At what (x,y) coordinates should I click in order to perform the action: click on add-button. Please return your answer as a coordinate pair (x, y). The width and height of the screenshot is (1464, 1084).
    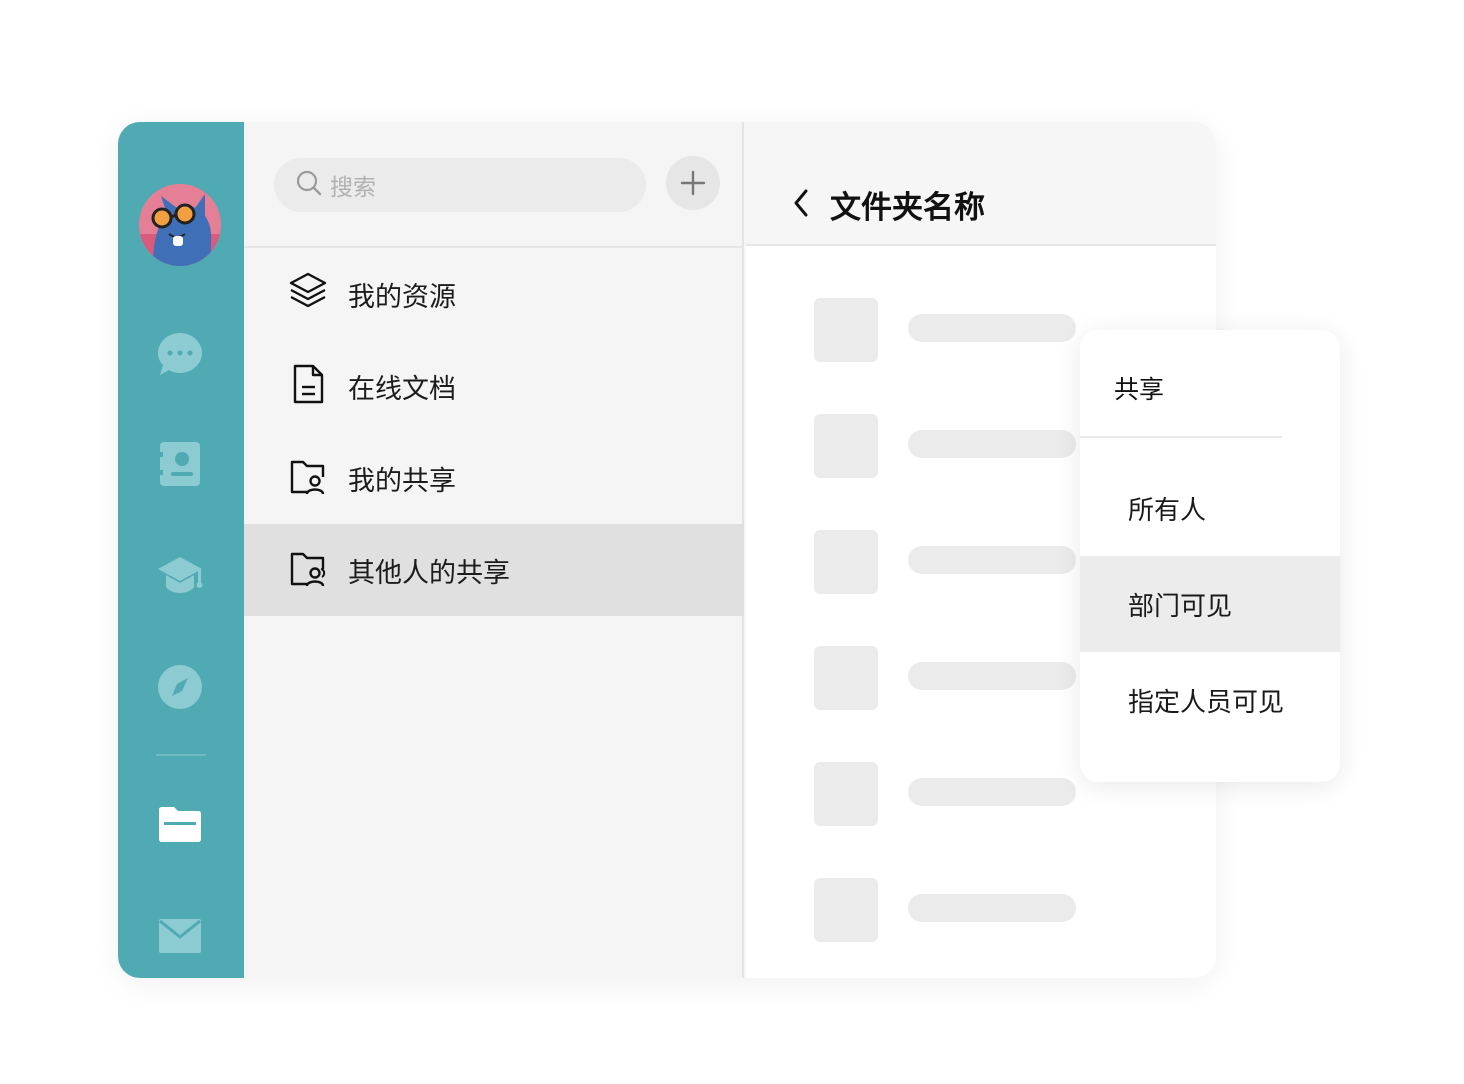
    Looking at the image, I should click on (693, 183).